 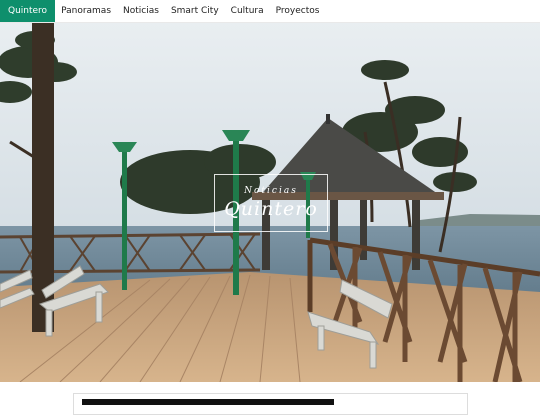 What do you see at coordinates (86, 11) in the screenshot?
I see `nav-item-panoramas: Panoramas` at bounding box center [86, 11].